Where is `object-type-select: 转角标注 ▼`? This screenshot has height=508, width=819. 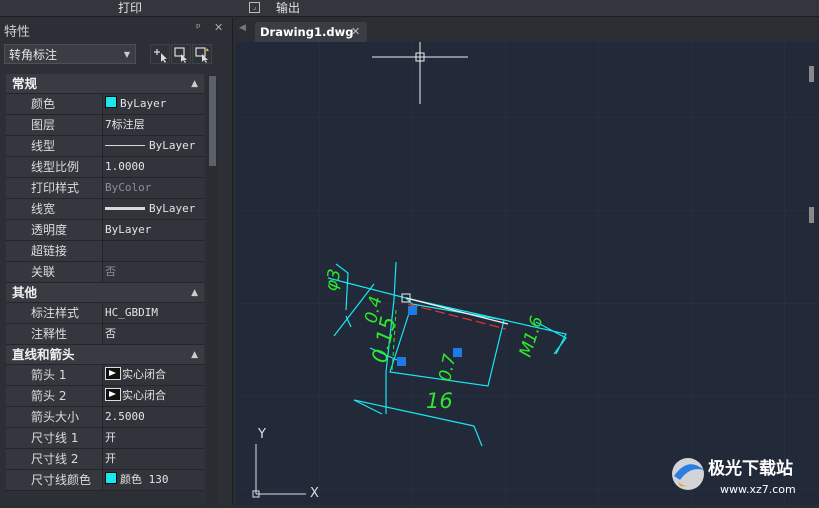
object-type-select: 转角标注 ▼ is located at coordinates (70, 54).